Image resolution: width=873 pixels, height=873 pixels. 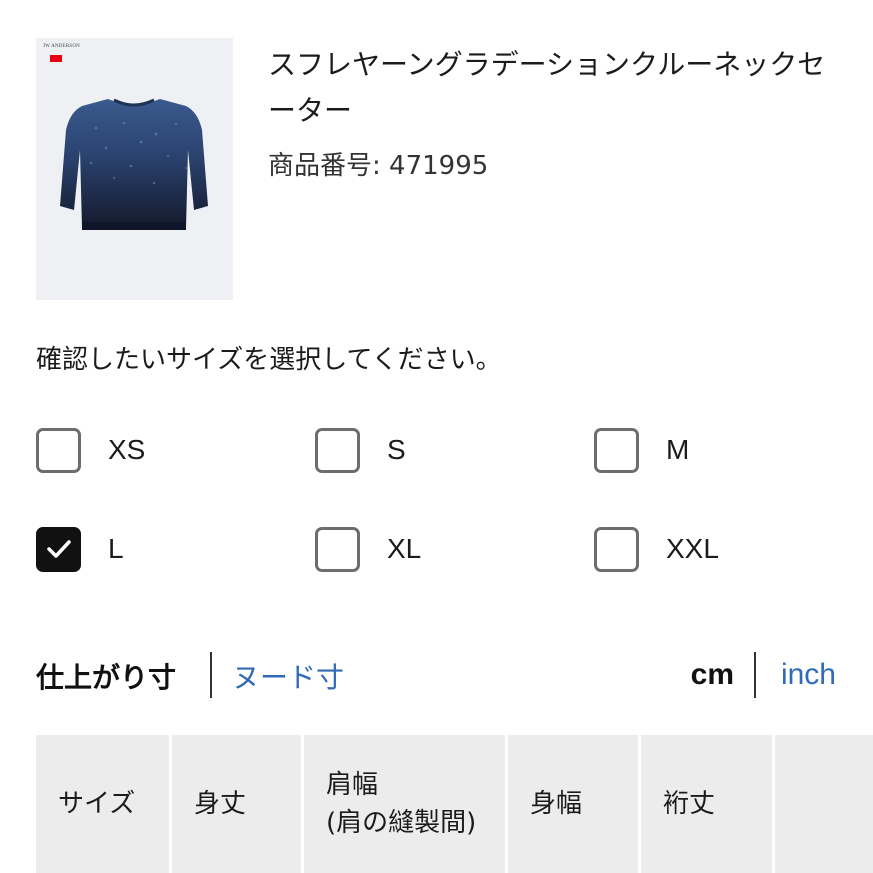 I want to click on checkbox-checked, so click(x=58, y=549).